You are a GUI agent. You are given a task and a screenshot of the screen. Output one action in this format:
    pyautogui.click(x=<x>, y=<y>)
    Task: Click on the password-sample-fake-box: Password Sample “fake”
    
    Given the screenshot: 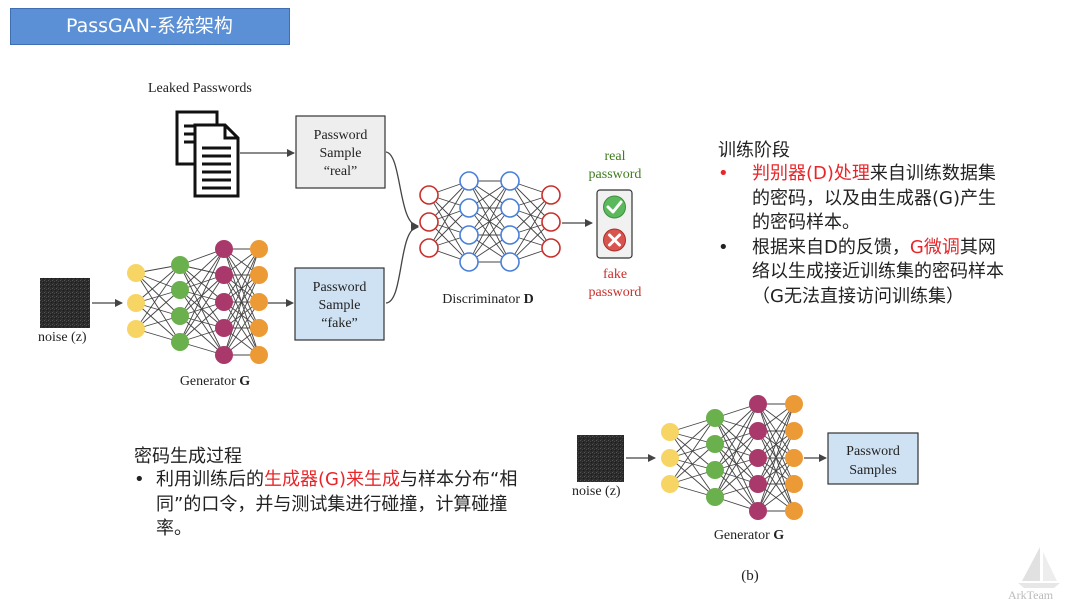 What is the action you would take?
    pyautogui.click(x=339, y=304)
    